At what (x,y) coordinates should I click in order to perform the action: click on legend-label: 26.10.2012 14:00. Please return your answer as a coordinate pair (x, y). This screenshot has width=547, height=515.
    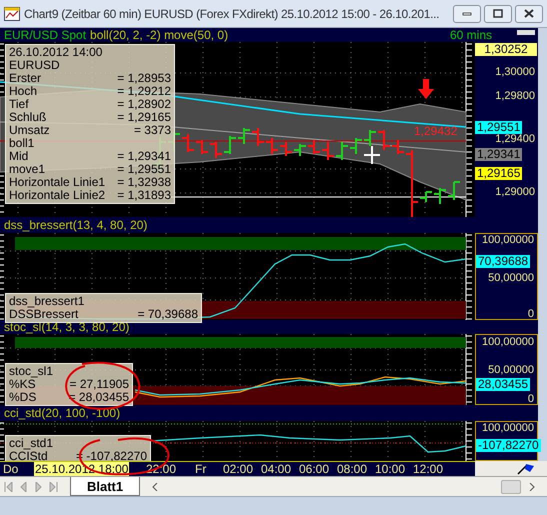
    Looking at the image, I should click on (55, 52).